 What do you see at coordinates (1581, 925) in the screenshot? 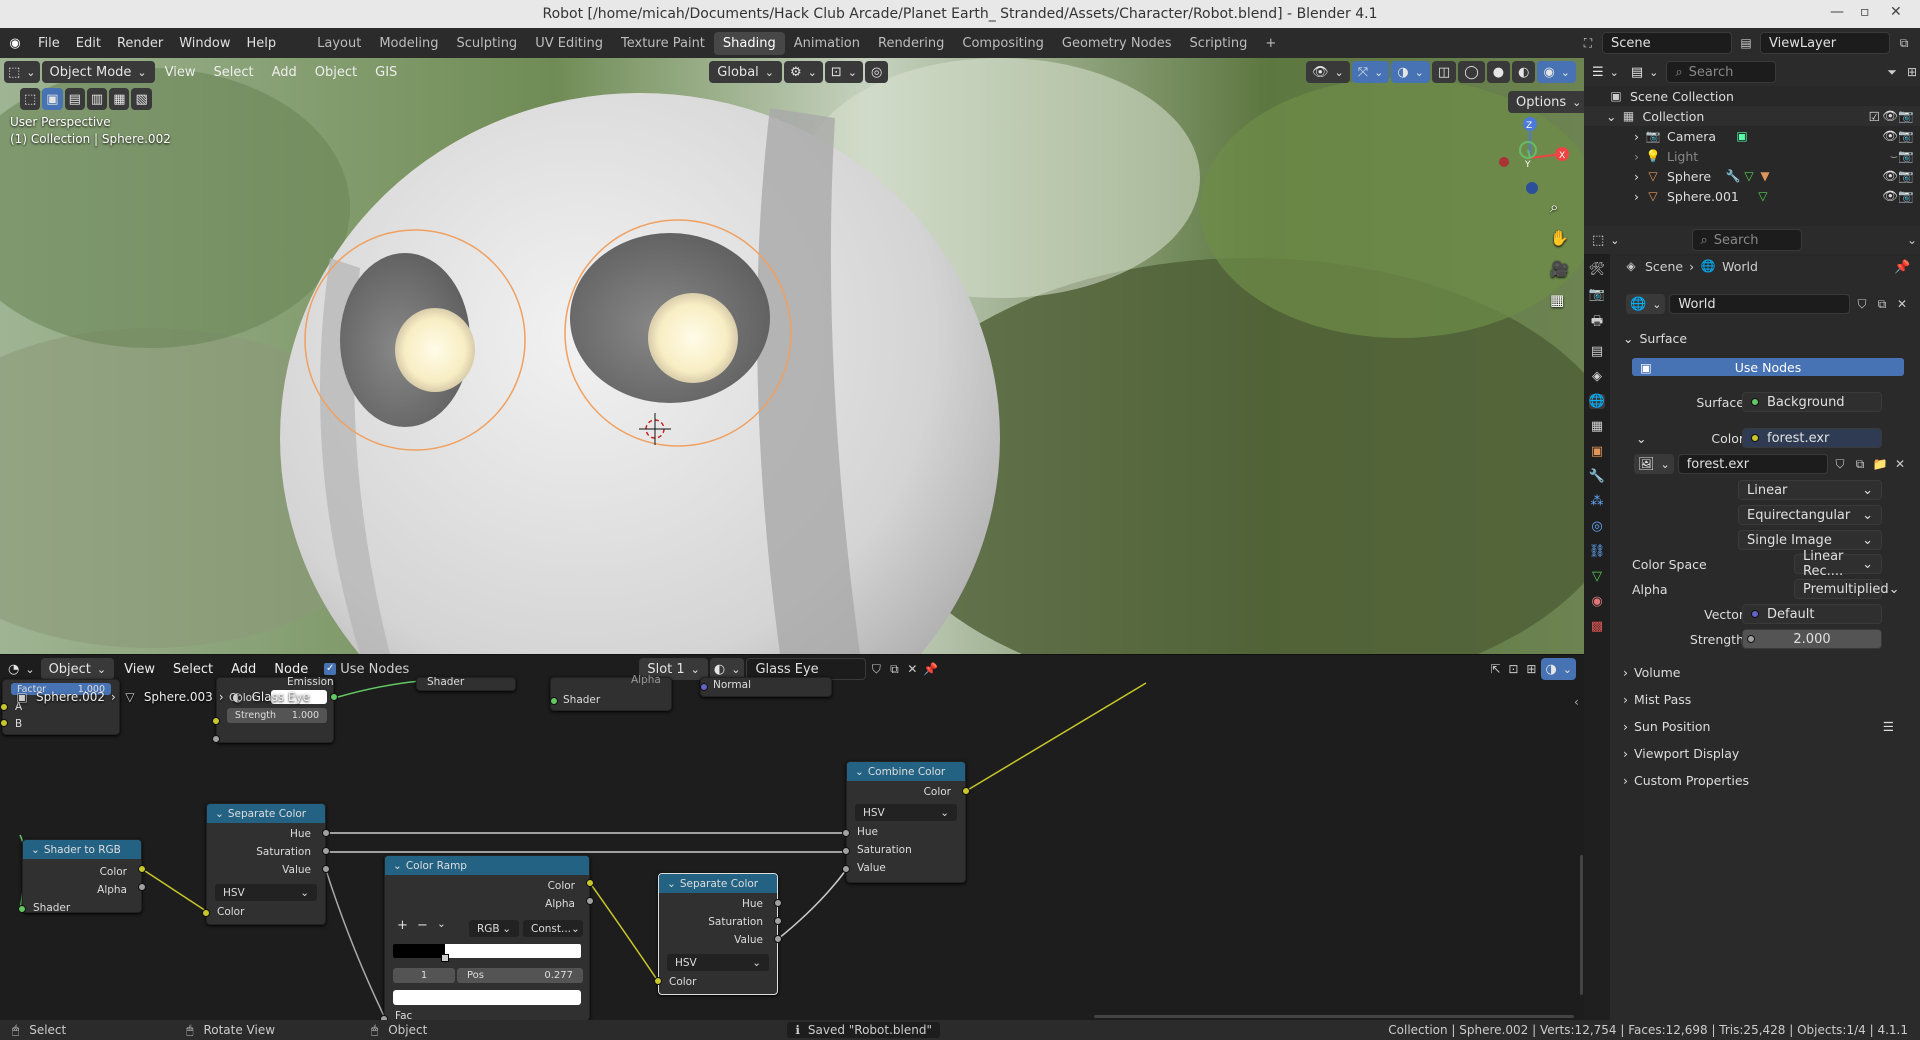
I see `node-editor-scrollbar` at bounding box center [1581, 925].